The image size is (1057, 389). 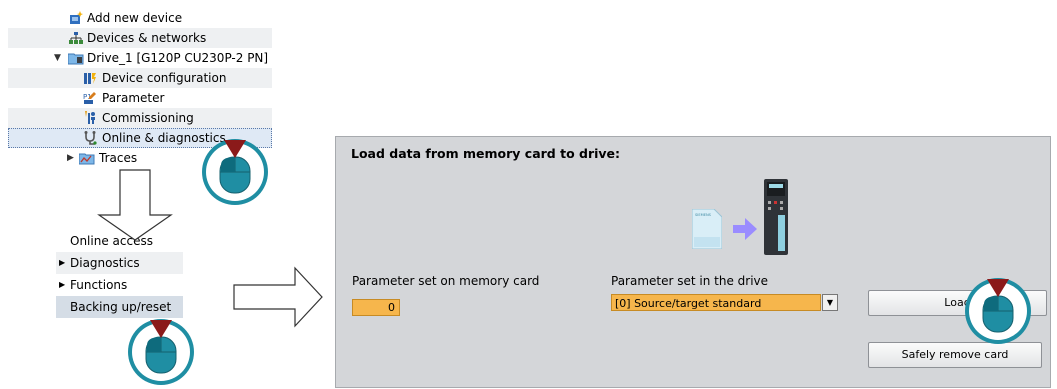 What do you see at coordinates (278, 297) in the screenshot?
I see `flow-arrow-right` at bounding box center [278, 297].